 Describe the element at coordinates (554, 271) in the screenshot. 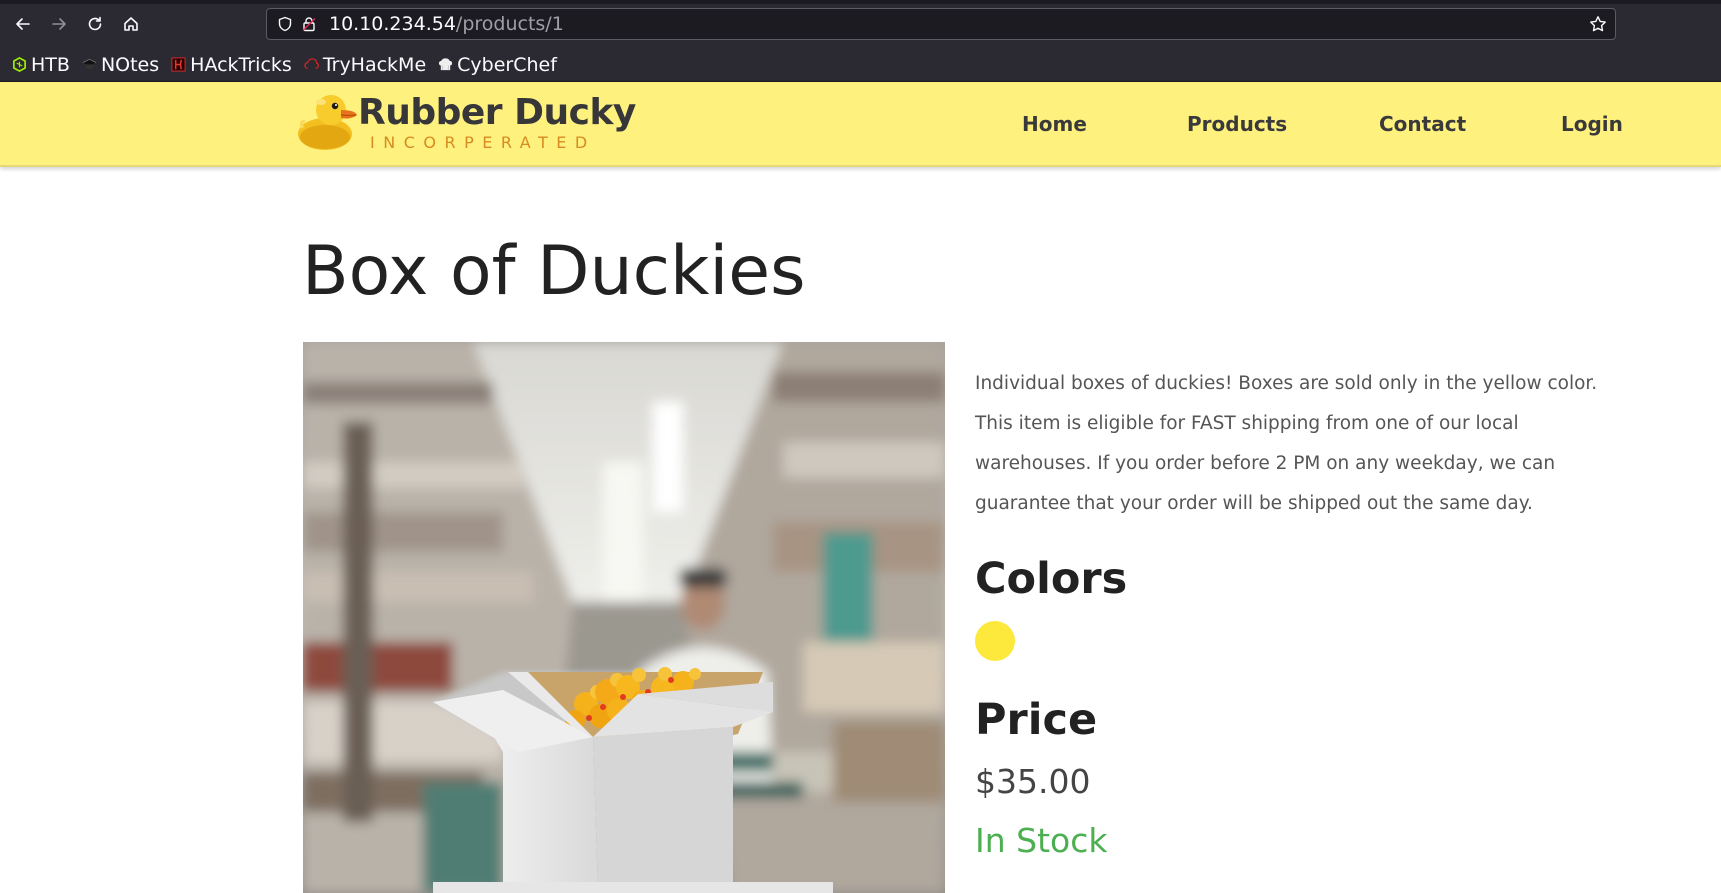

I see `product-title: Box of Duckies` at that location.